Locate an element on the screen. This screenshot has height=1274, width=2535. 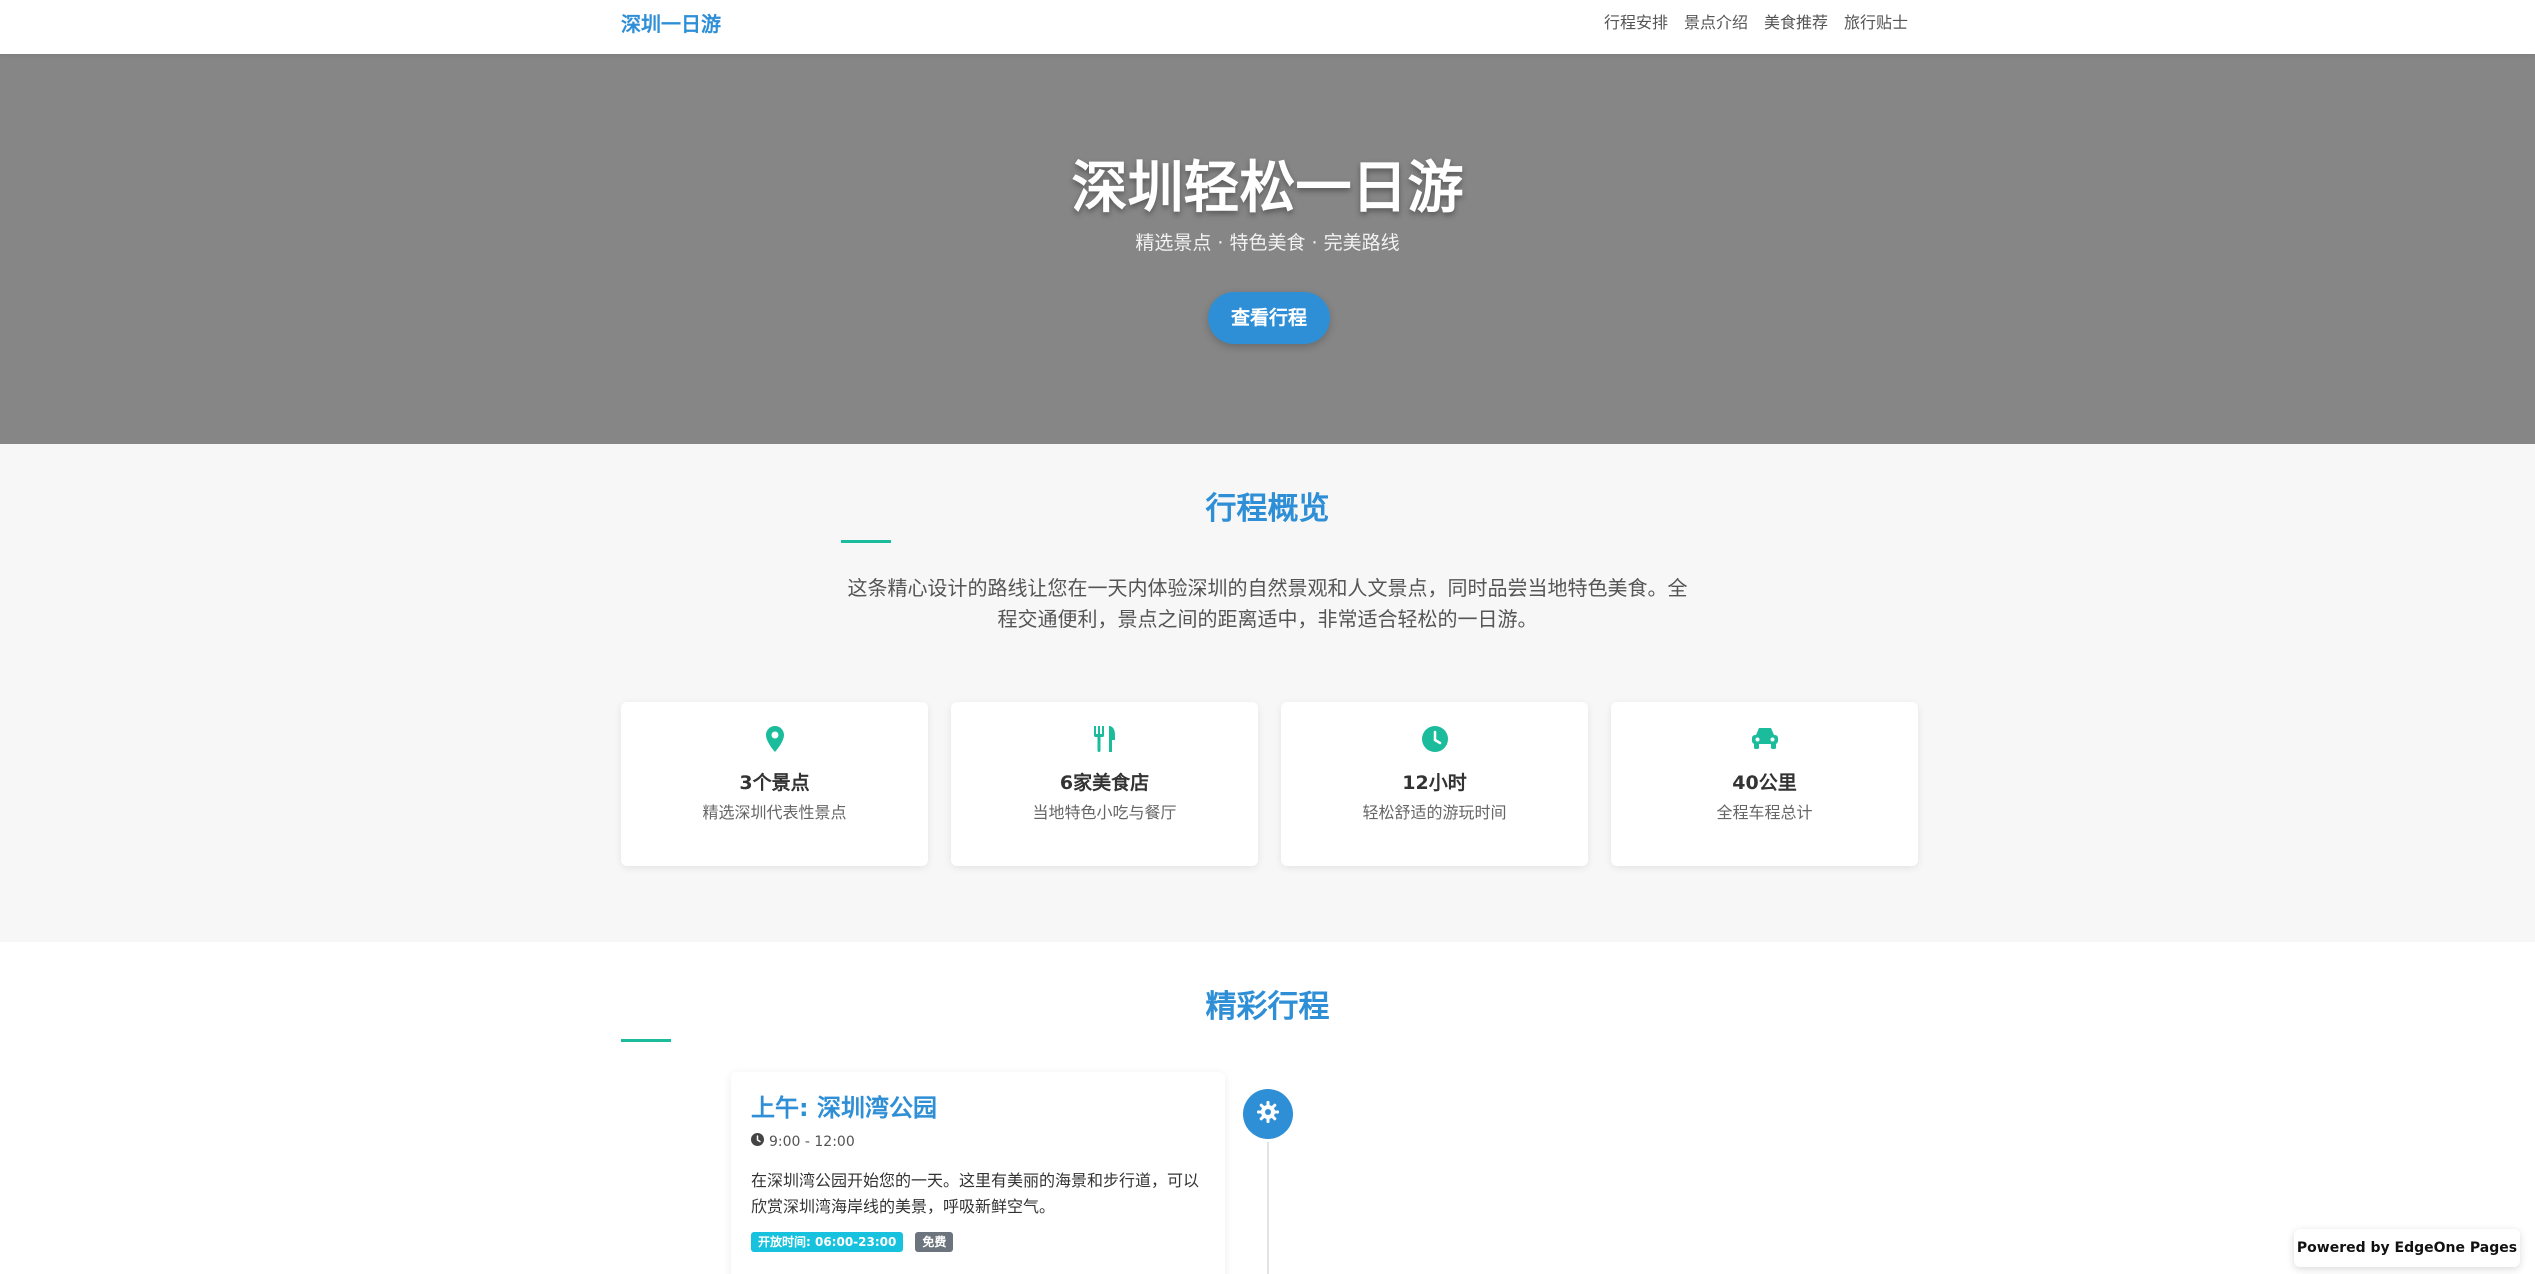
free-badge: 免费 is located at coordinates (934, 1242).